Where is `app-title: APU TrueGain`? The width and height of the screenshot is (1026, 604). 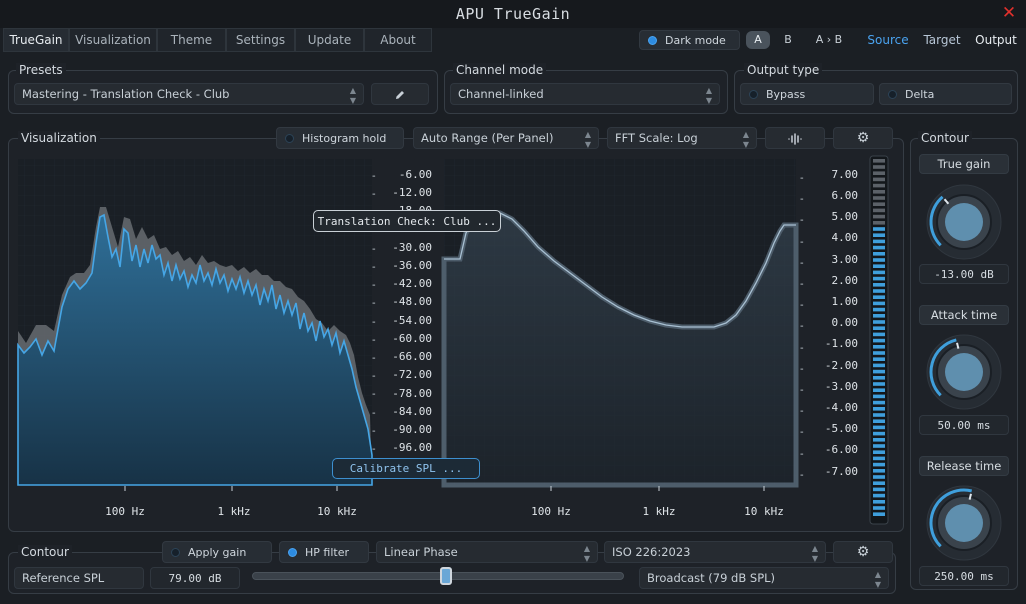
app-title: APU TrueGain is located at coordinates (513, 14).